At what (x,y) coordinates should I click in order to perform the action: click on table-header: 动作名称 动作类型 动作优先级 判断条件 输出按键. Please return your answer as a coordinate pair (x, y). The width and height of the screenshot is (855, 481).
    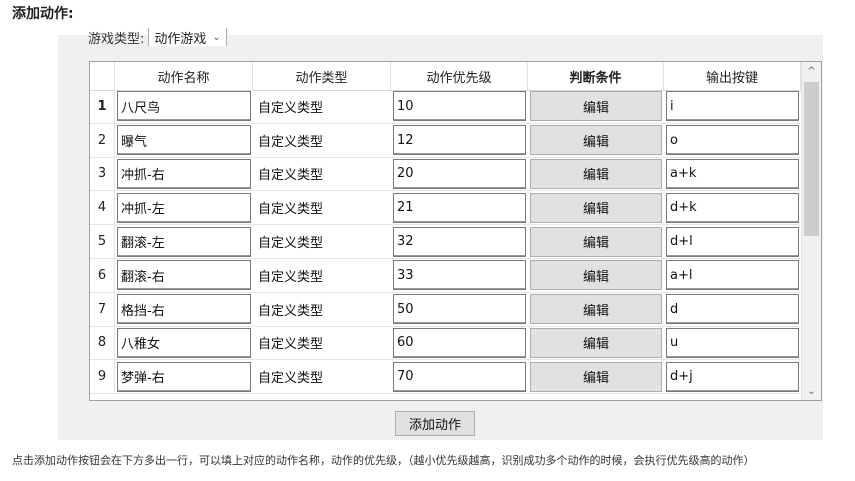
    Looking at the image, I should click on (445, 76).